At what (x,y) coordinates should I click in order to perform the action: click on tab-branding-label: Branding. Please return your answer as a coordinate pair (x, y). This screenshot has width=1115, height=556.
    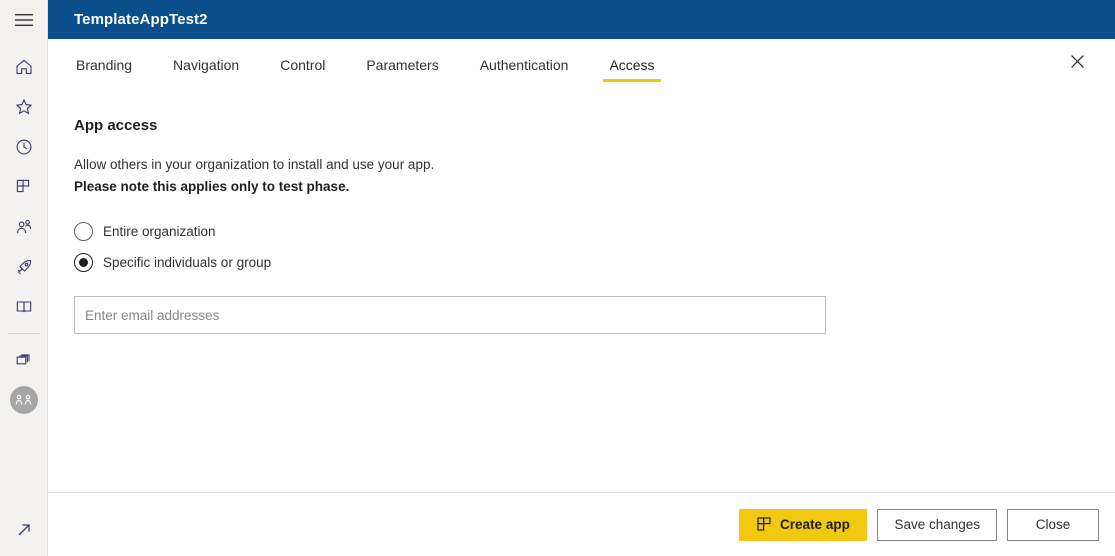
    Looking at the image, I should click on (104, 65).